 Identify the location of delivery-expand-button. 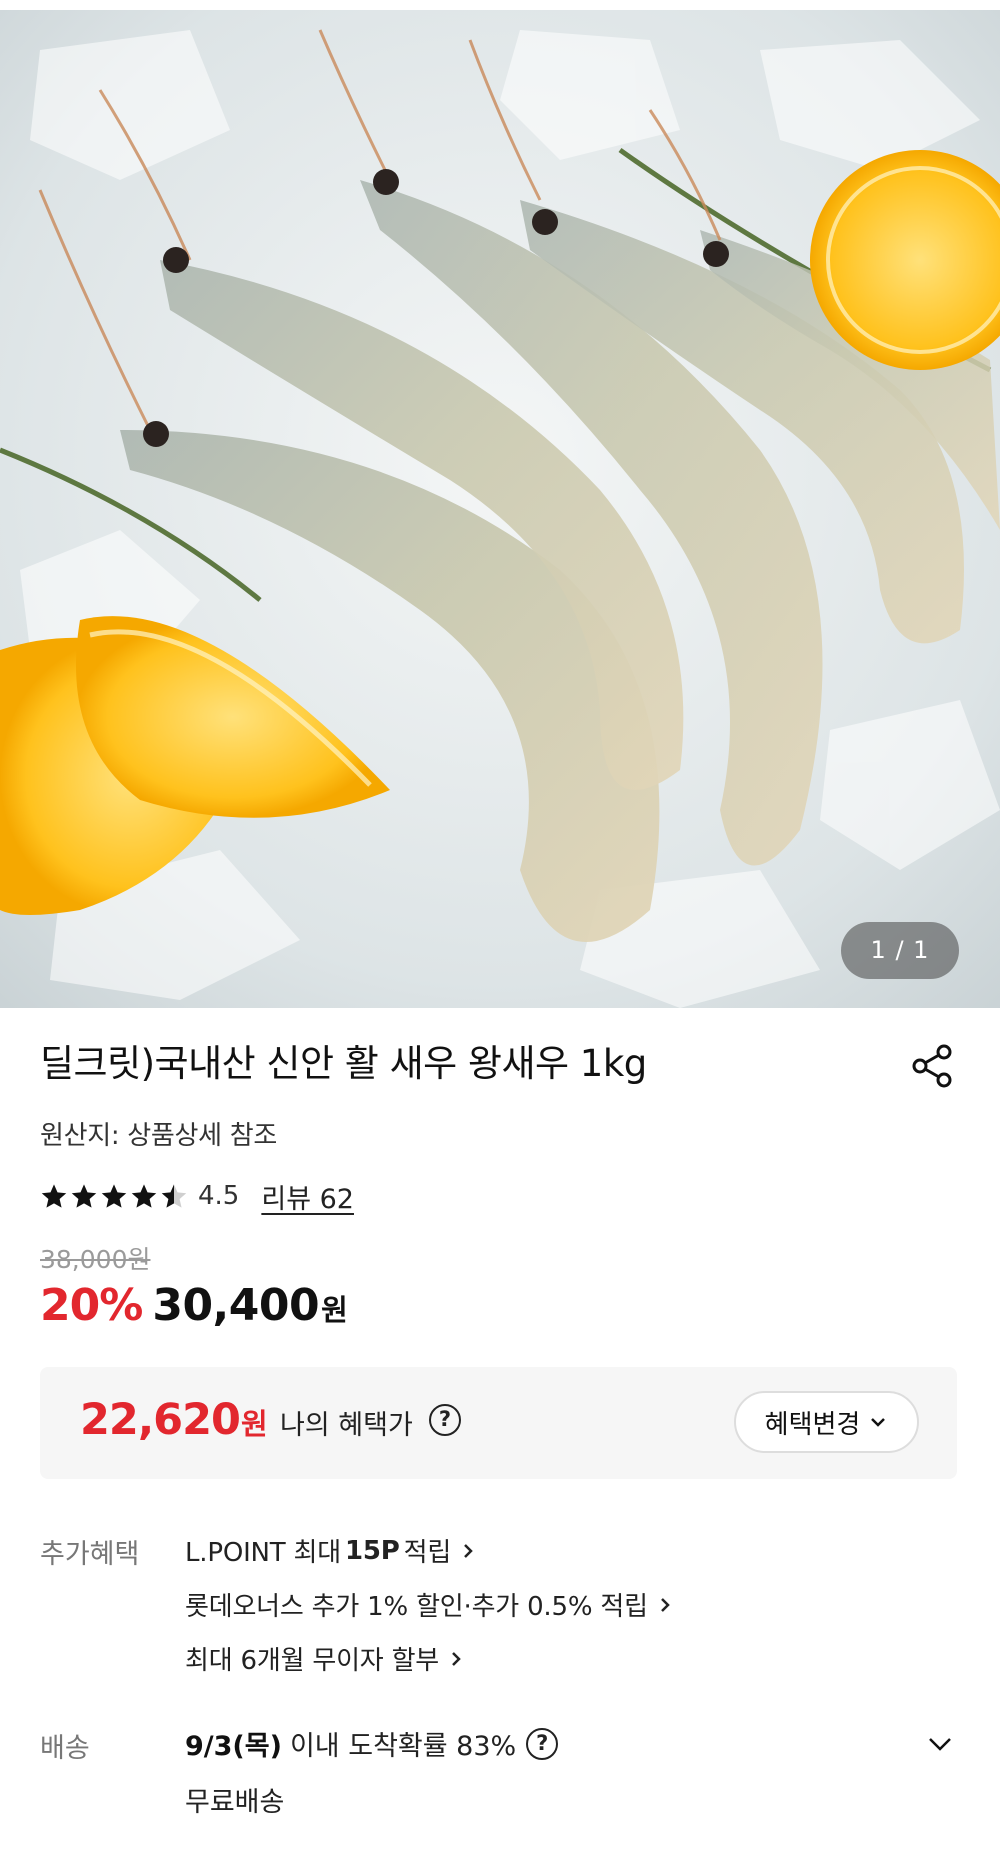
(940, 1744).